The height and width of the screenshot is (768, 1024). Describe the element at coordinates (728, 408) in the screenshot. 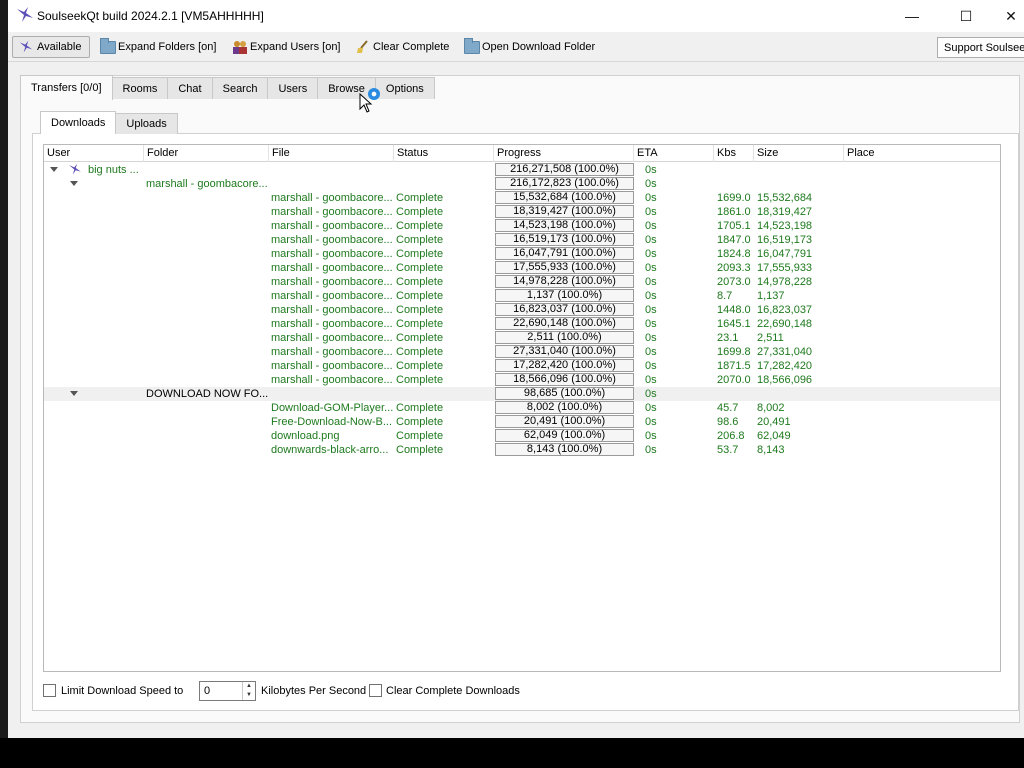

I see `kbs-value: 45.7` at that location.